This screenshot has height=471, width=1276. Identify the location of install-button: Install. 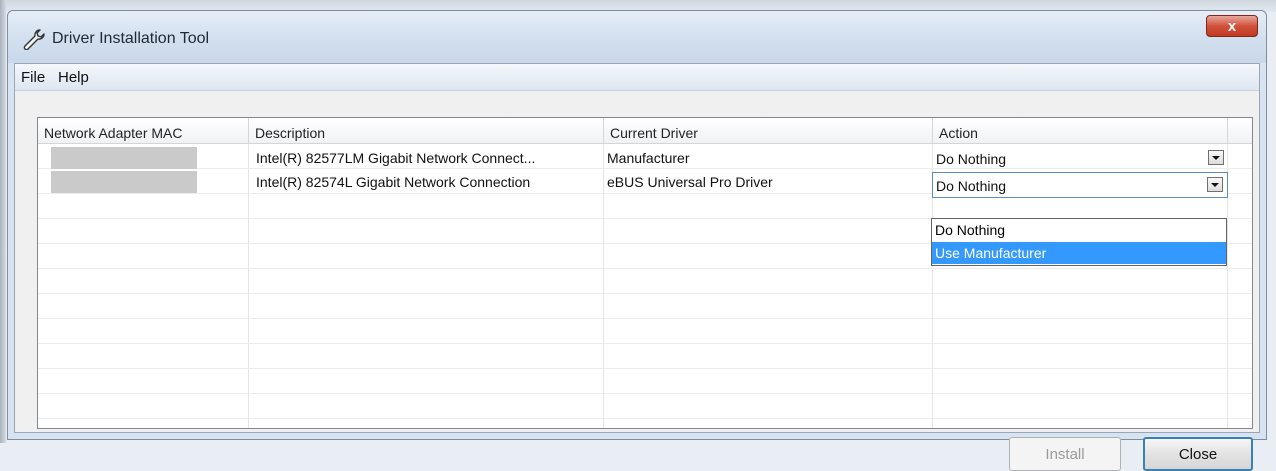
(1065, 454).